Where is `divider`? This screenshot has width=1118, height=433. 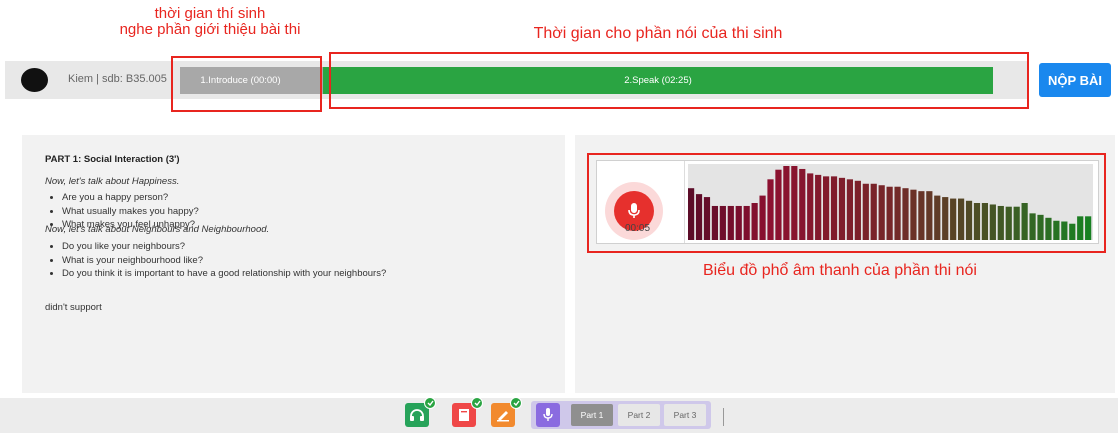
divider is located at coordinates (723, 417).